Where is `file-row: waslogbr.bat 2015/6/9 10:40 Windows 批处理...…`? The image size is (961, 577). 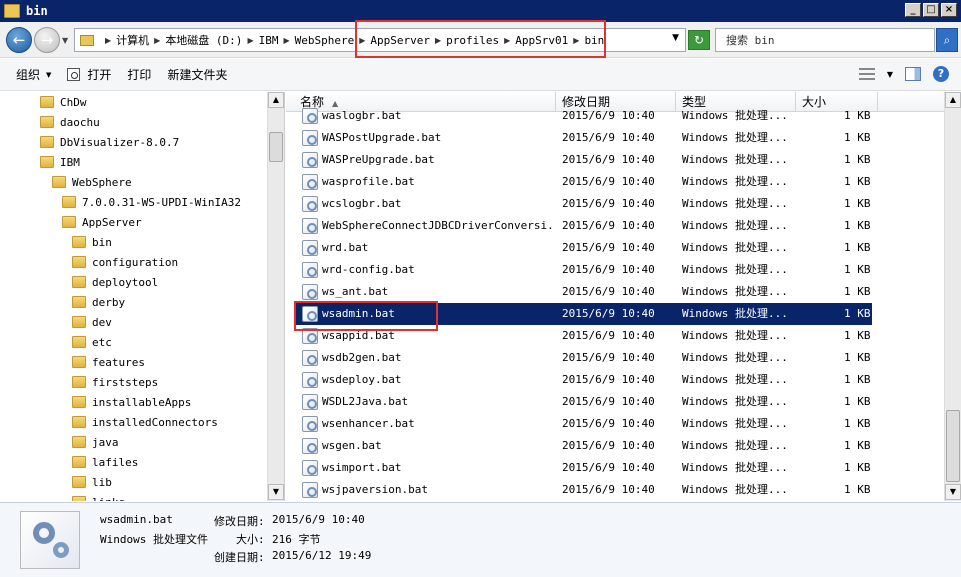 file-row: waslogbr.bat 2015/6/9 10:40 Windows 批处理...… is located at coordinates (584, 116).